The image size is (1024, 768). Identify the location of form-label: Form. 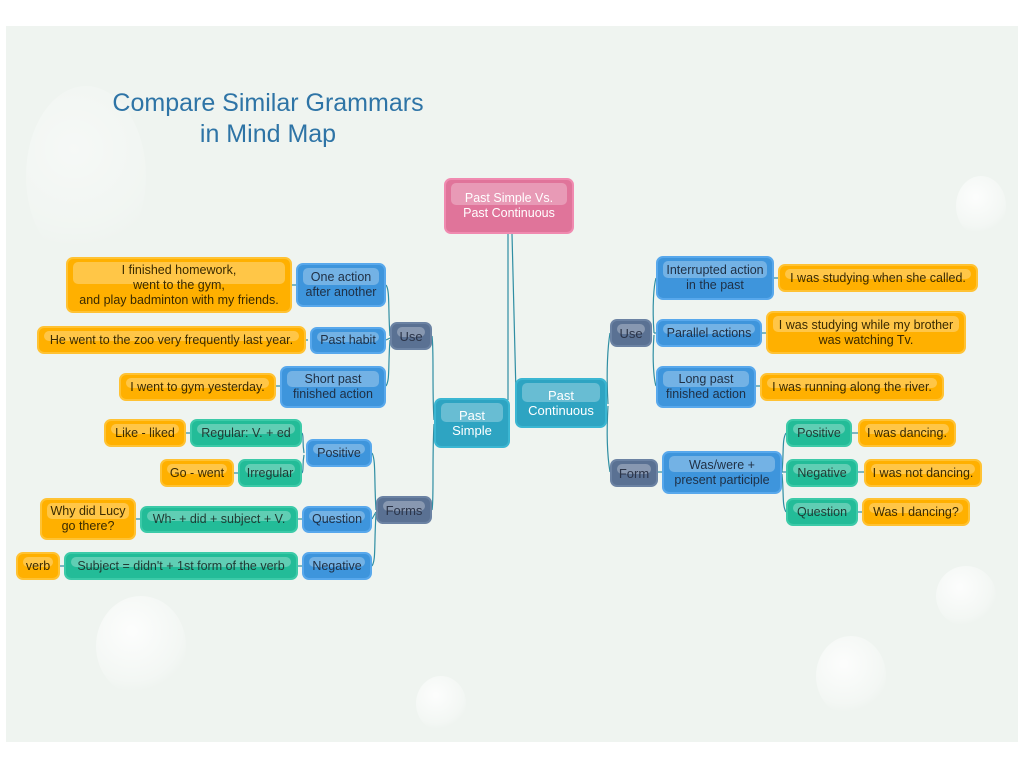
(634, 473).